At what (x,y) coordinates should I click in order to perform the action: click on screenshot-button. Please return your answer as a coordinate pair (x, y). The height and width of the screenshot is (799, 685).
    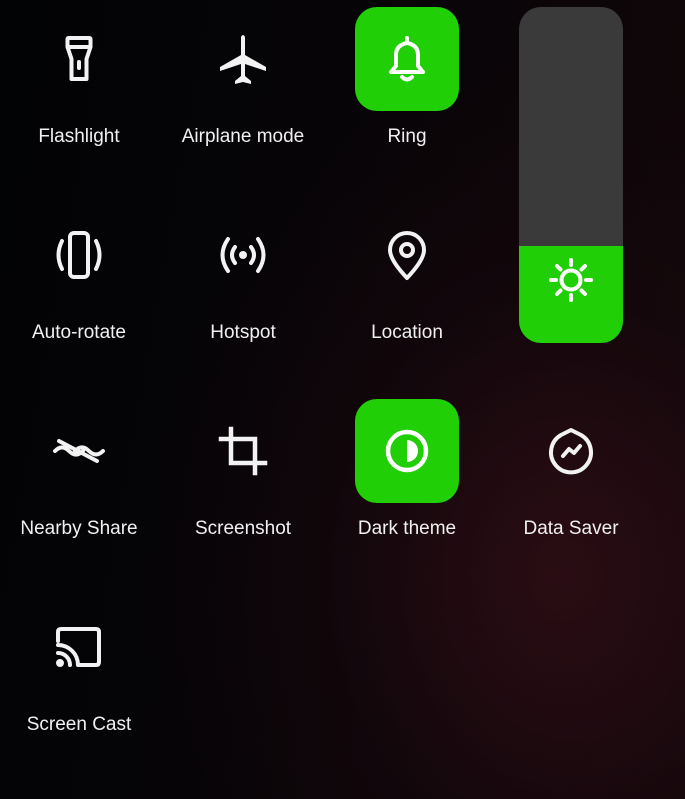
    Looking at the image, I should click on (243, 451).